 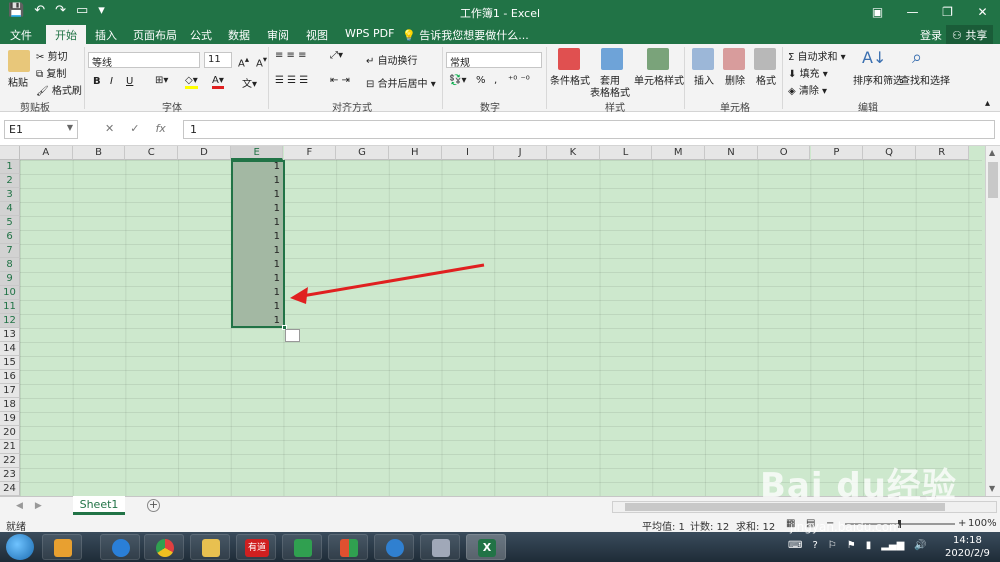 I want to click on taskbar-app-printer, so click(x=440, y=547).